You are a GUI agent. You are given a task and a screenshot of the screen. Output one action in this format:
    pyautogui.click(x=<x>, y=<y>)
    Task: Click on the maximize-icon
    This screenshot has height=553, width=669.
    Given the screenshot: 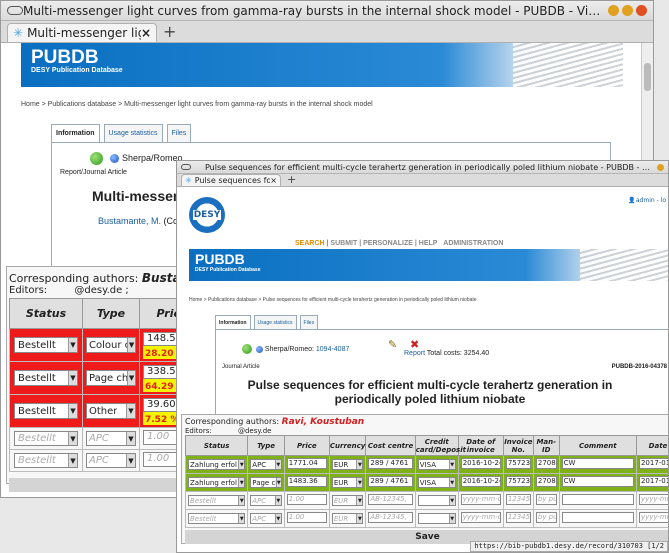 What is the action you would take?
    pyautogui.click(x=627, y=10)
    